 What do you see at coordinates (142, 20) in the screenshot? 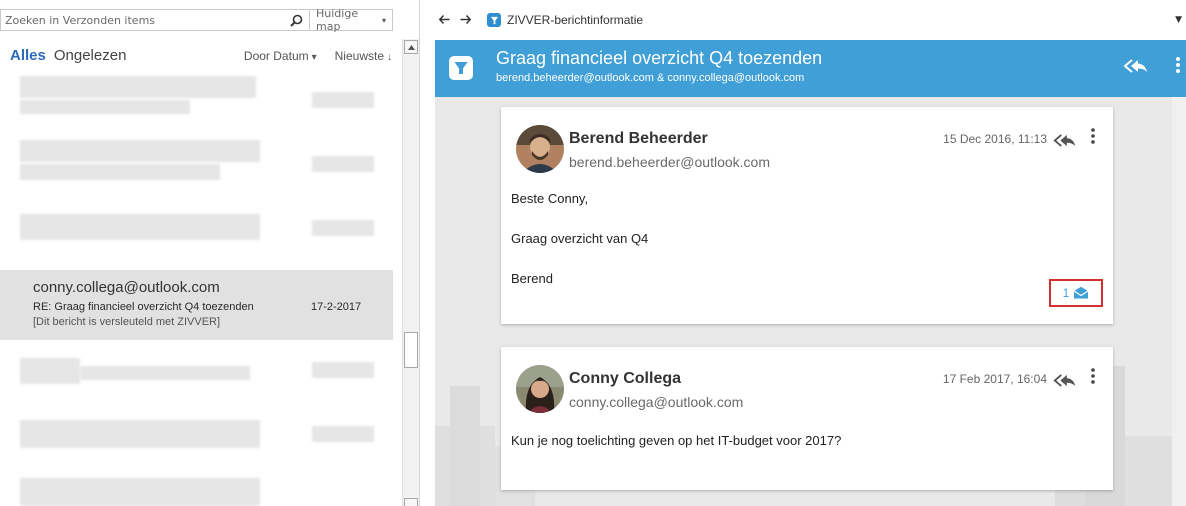
I see `search-input` at bounding box center [142, 20].